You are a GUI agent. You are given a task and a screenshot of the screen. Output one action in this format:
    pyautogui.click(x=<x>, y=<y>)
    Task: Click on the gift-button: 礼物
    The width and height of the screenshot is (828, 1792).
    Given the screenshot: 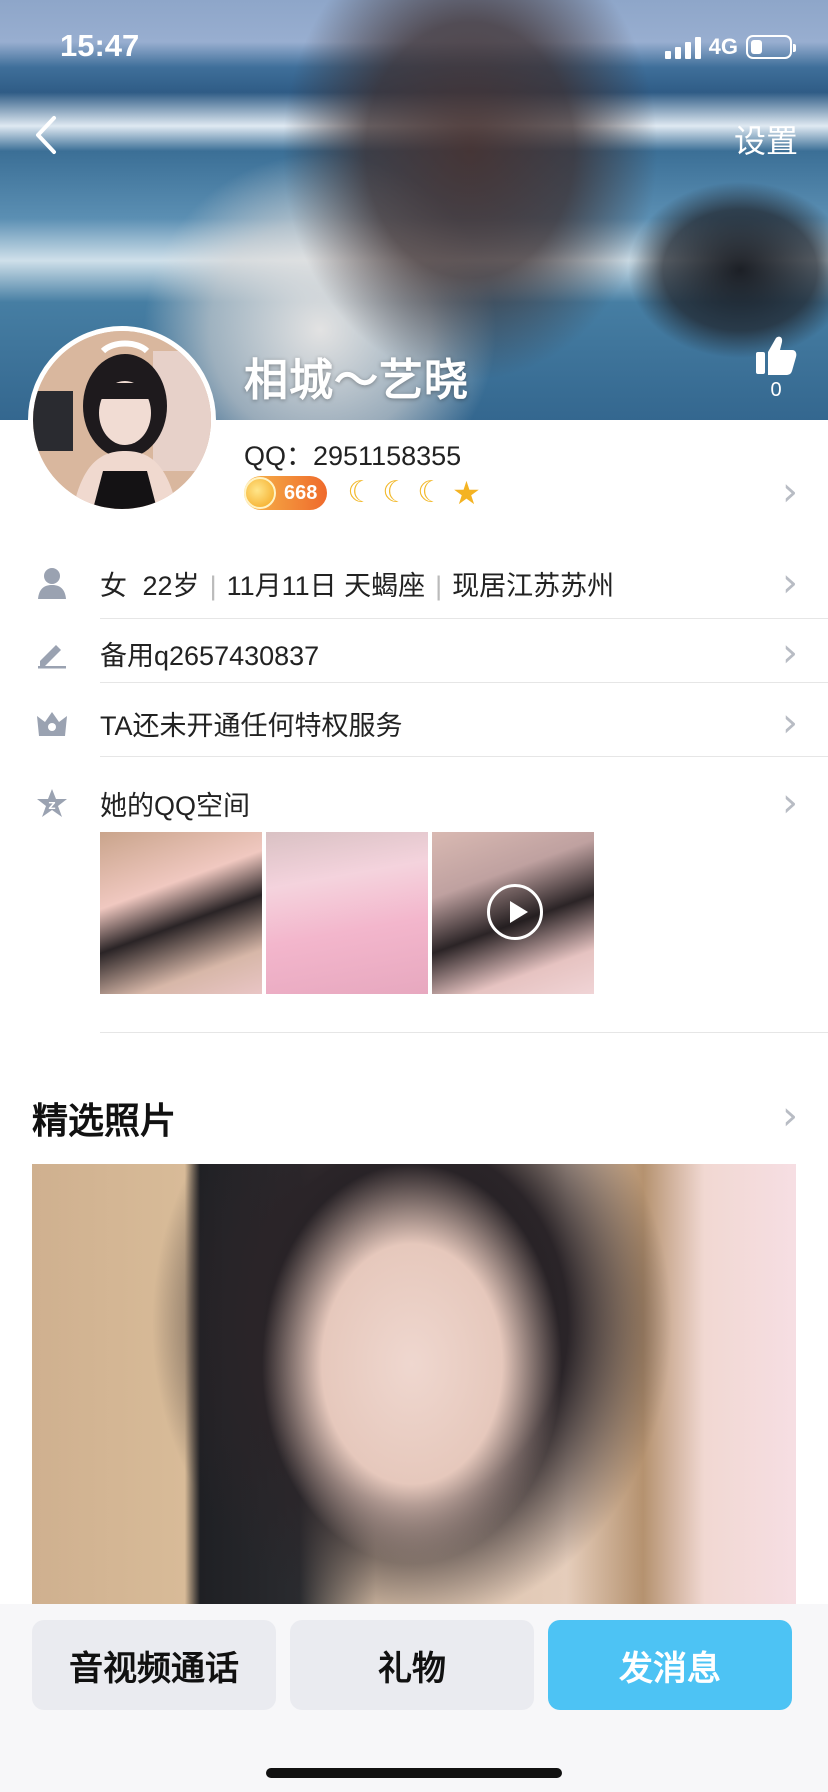 What is the action you would take?
    pyautogui.click(x=412, y=1665)
    